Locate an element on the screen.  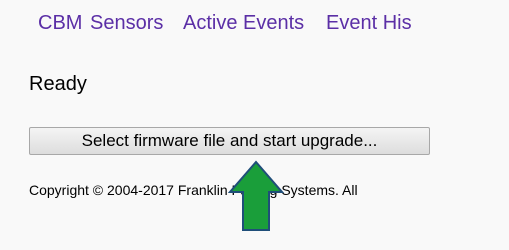
nav-item-event-history: Event His is located at coordinates (369, 23).